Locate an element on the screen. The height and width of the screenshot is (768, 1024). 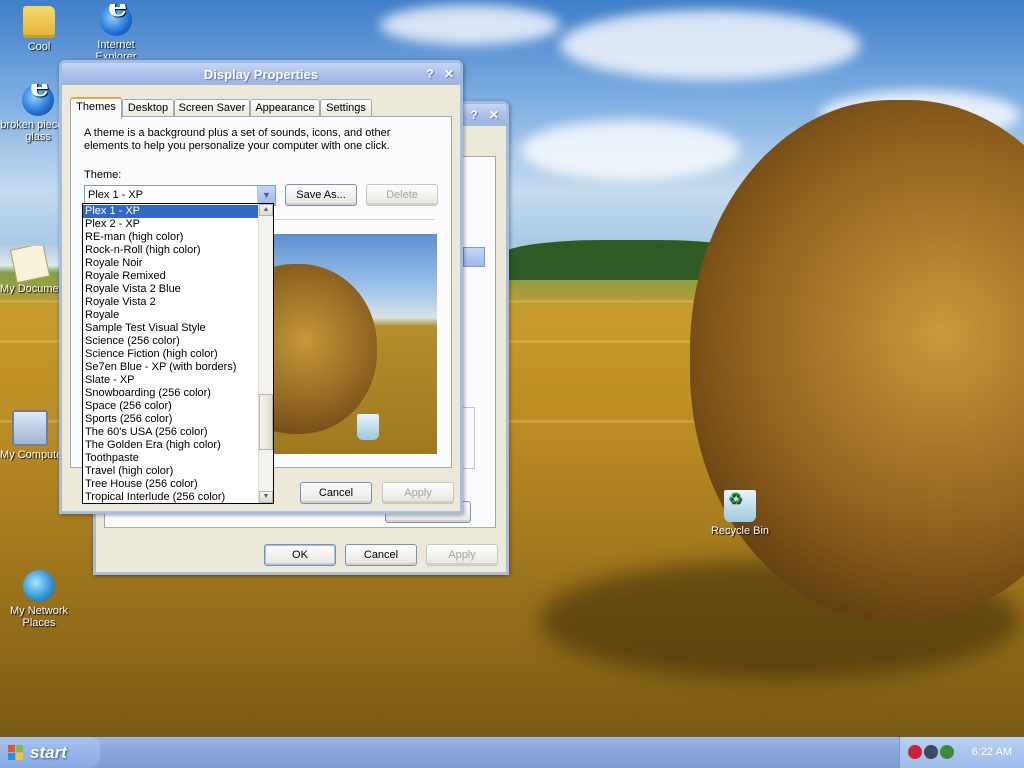
display-properties-titlebar: Display Properties ? ✕ is located at coordinates (261, 74).